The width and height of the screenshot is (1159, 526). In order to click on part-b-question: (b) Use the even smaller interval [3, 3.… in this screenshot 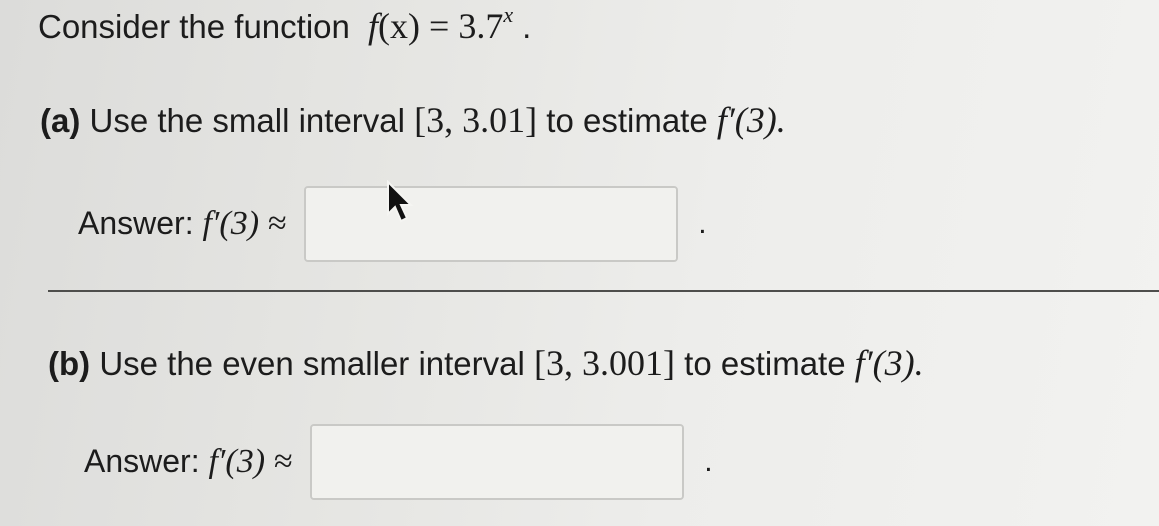, I will do `click(486, 363)`.